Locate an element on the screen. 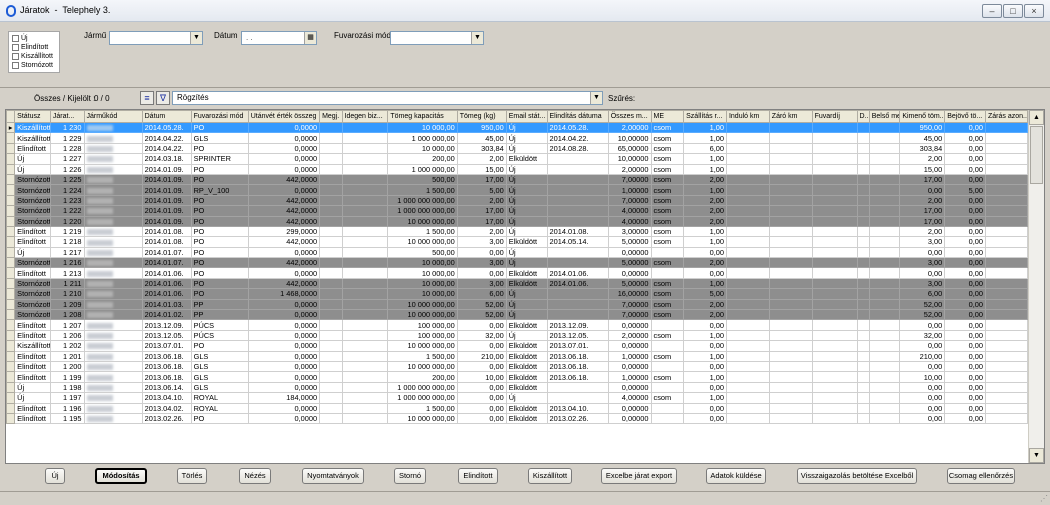 Image resolution: width=1050 pixels, height=505 pixels. fuvarozasi-mod-dropdown: ▼ is located at coordinates (437, 38).